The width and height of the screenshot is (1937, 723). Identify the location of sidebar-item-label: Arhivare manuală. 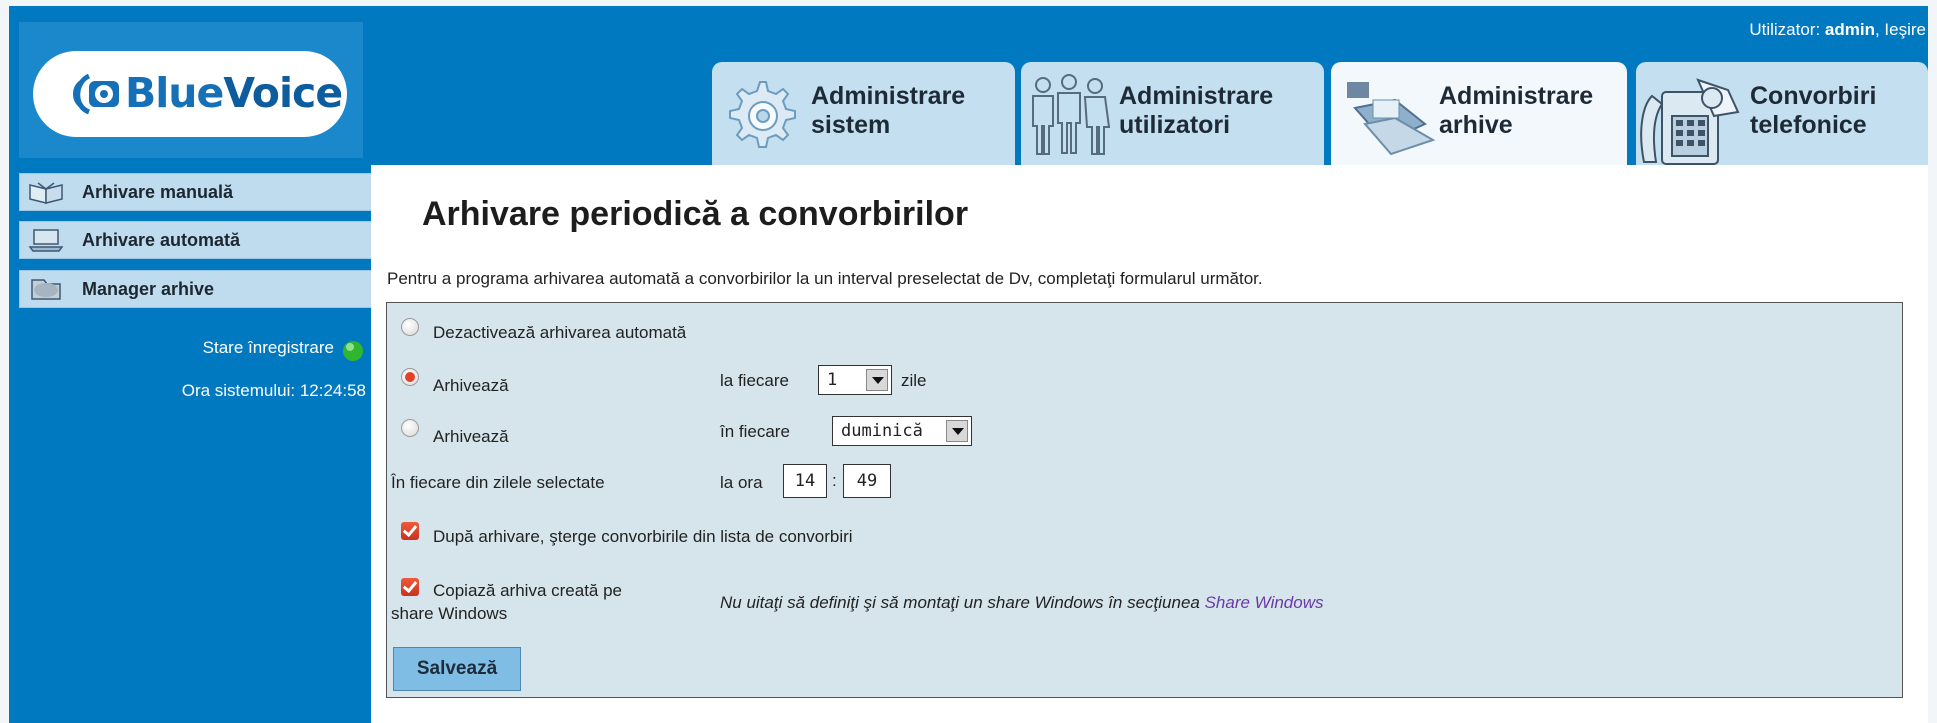
(158, 192).